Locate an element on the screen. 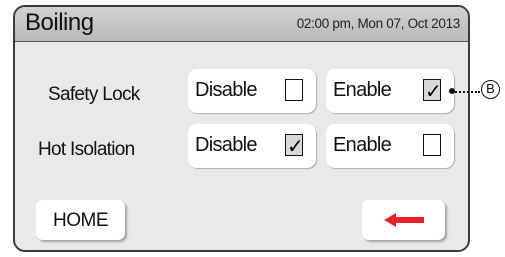  safety-lock-disable-option: Disable is located at coordinates (252, 91).